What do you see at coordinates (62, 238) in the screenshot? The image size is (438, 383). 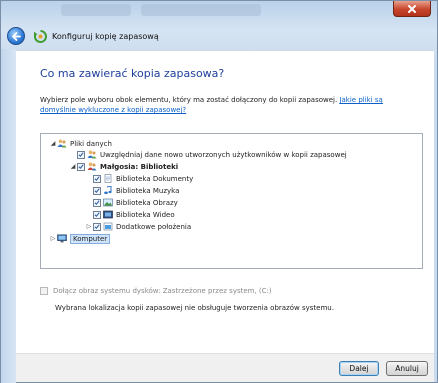 I see `computer-icon` at bounding box center [62, 238].